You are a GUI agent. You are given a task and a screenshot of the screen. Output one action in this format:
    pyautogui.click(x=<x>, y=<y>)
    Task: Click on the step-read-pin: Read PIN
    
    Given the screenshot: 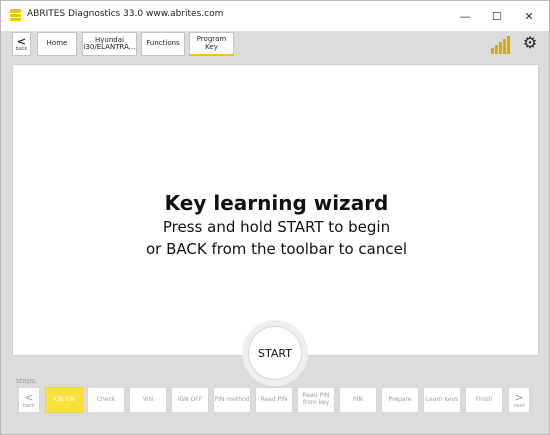 What is the action you would take?
    pyautogui.click(x=274, y=400)
    